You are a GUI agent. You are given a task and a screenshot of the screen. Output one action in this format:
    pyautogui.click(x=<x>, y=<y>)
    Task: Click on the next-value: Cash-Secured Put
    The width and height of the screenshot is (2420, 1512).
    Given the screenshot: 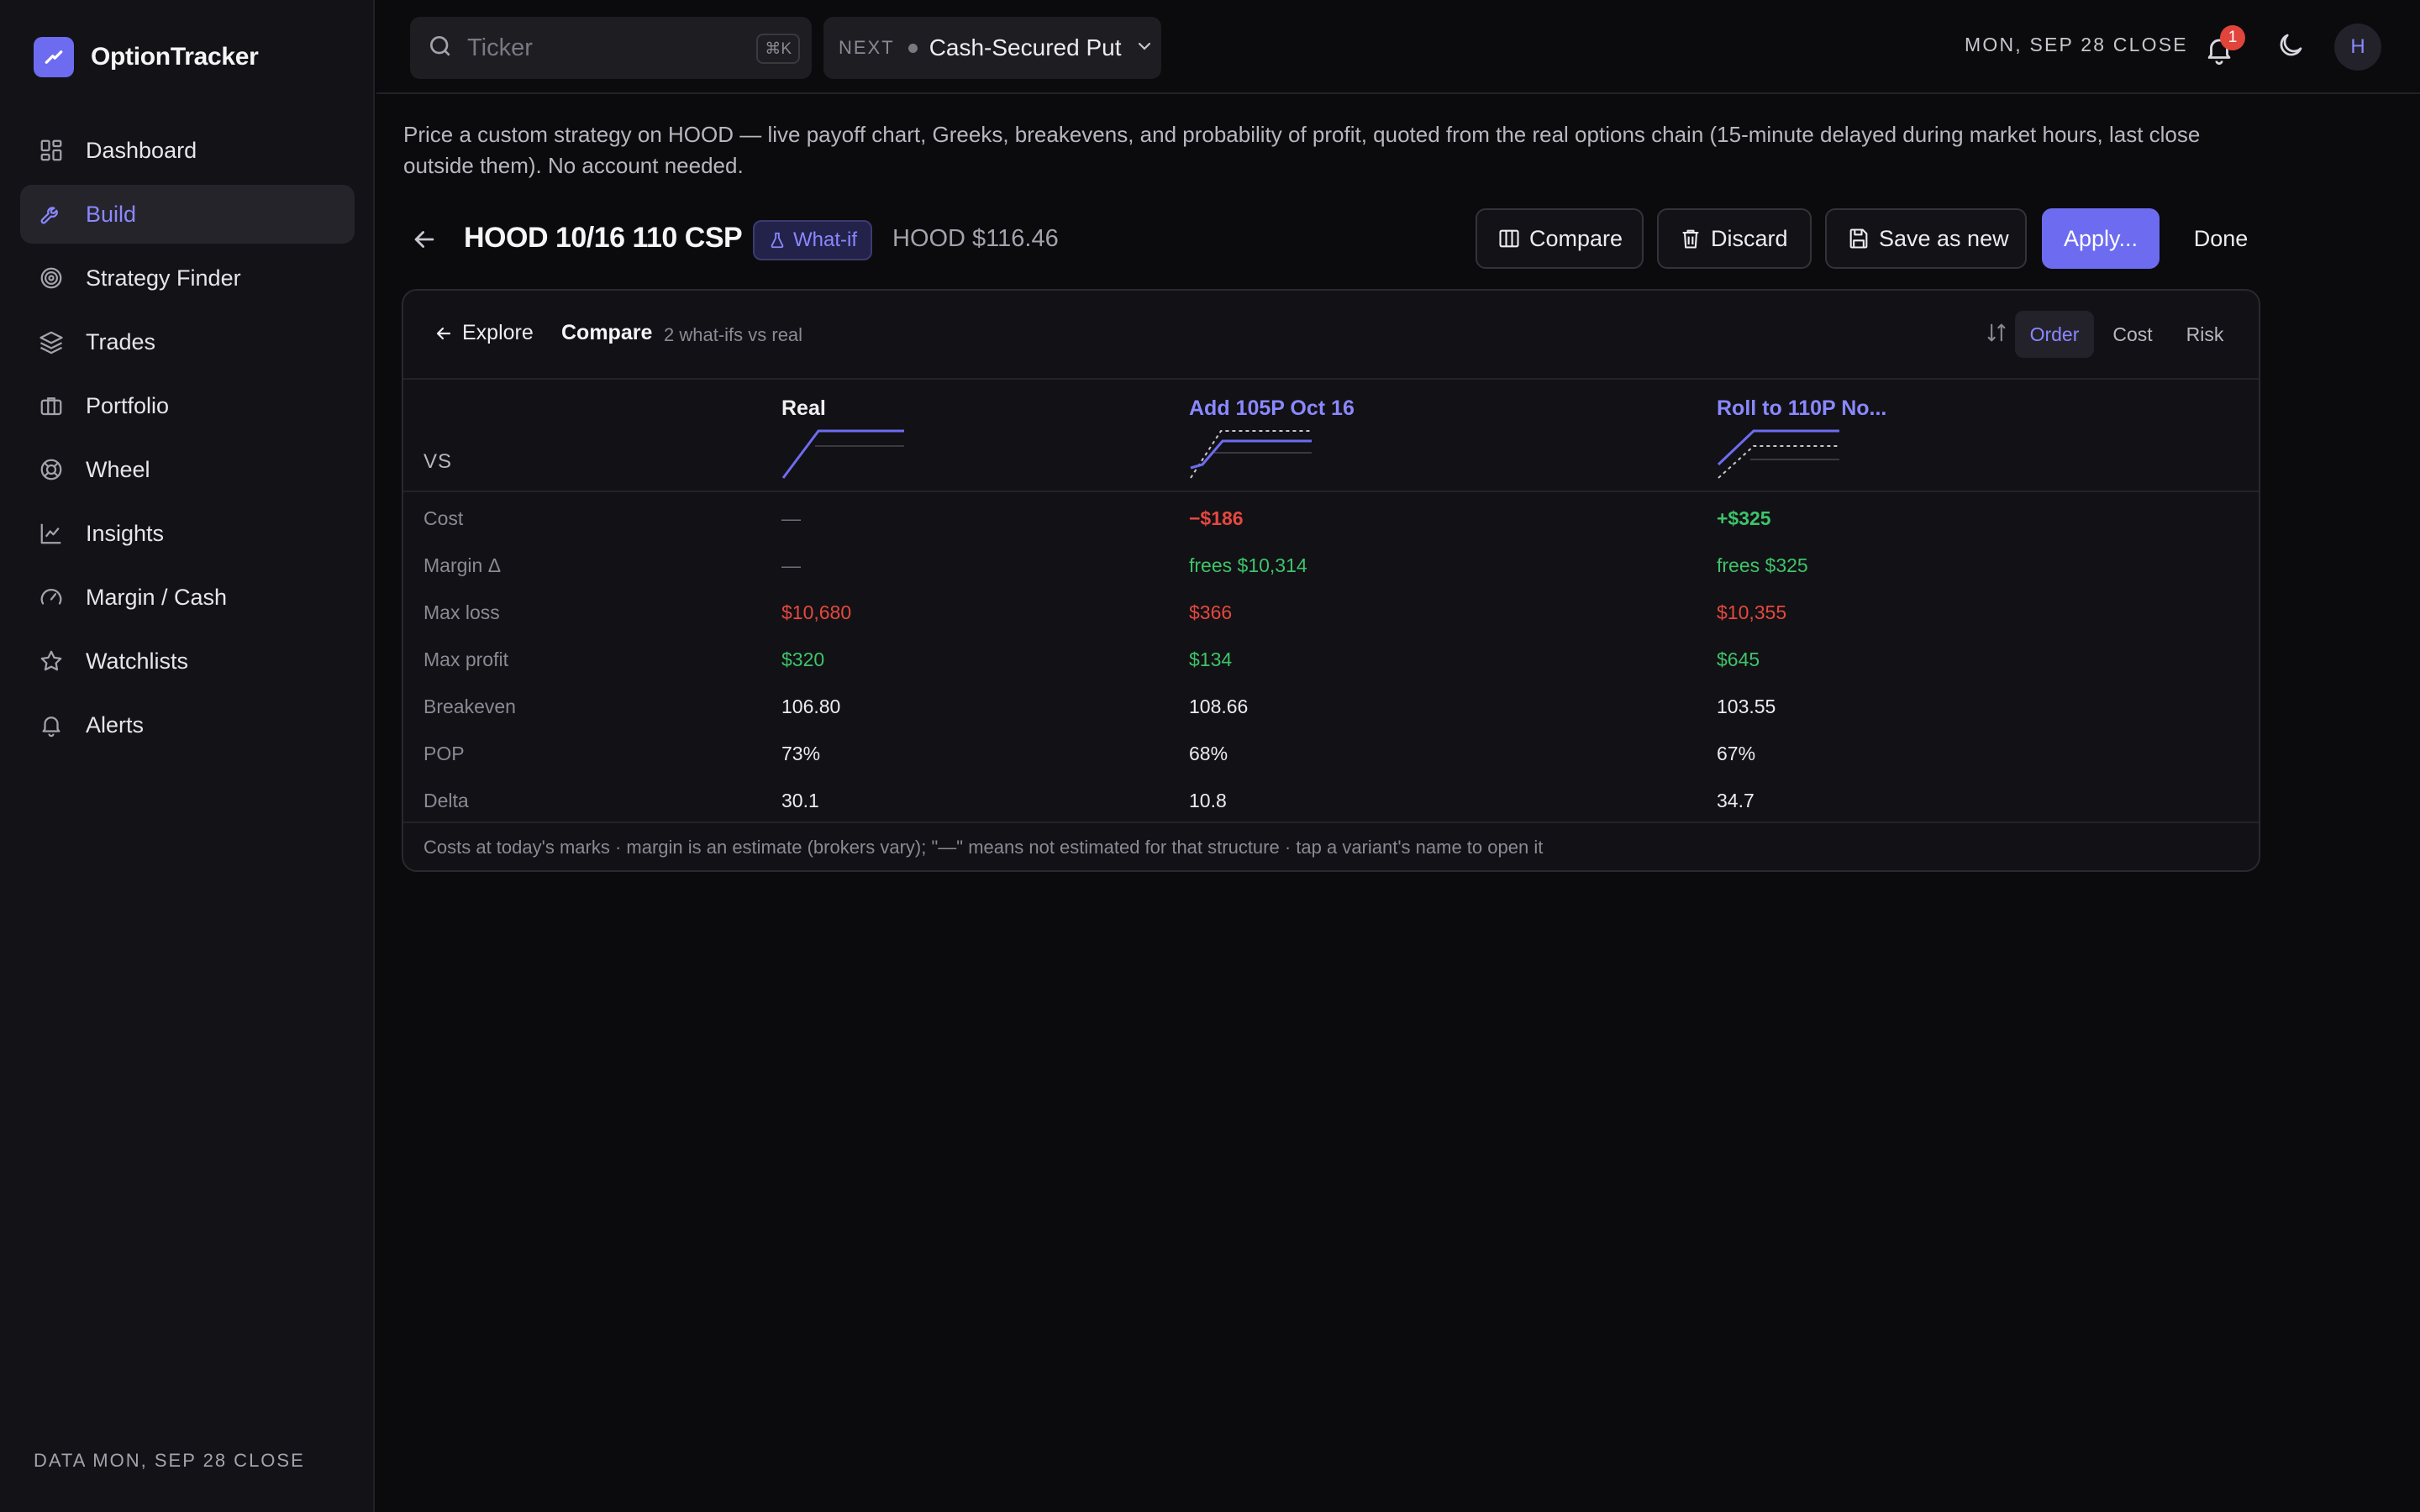 What is the action you would take?
    pyautogui.click(x=1025, y=47)
    